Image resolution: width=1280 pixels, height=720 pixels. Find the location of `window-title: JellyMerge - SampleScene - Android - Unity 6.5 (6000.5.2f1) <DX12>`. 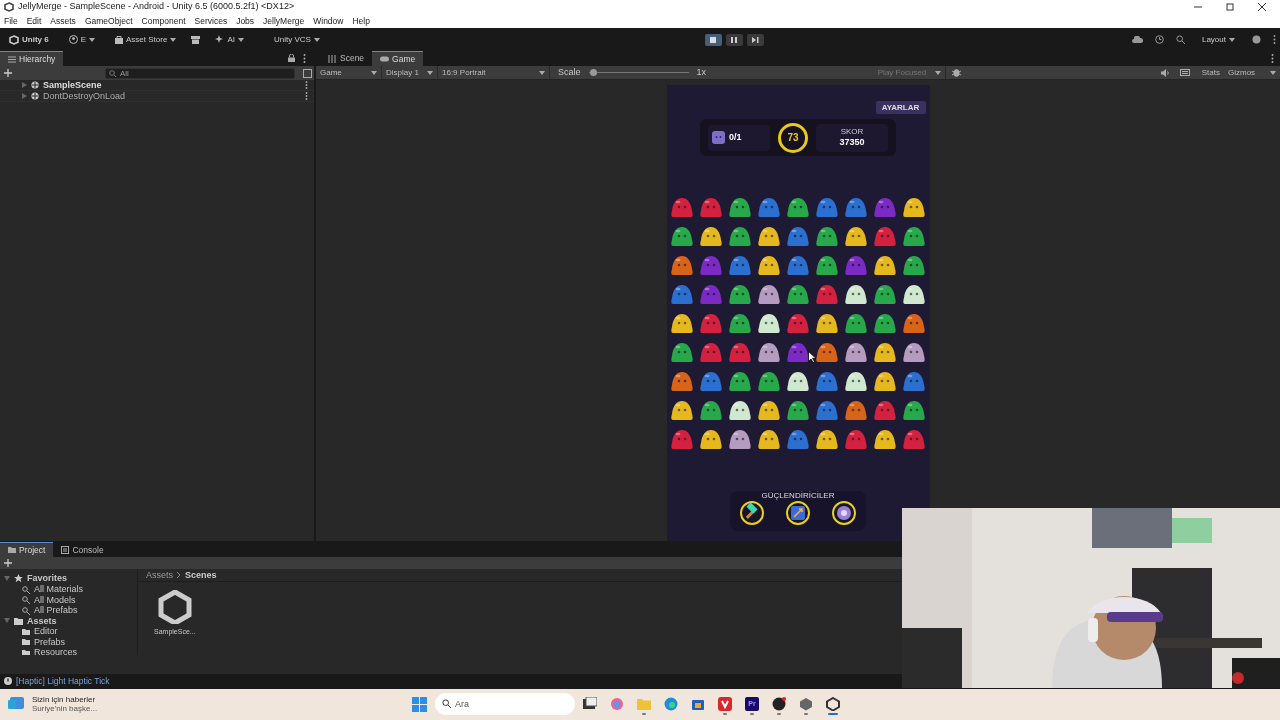

window-title: JellyMerge - SampleScene - Android - Unity 6.5 (6000.5.2f1) <DX12> is located at coordinates (157, 7).